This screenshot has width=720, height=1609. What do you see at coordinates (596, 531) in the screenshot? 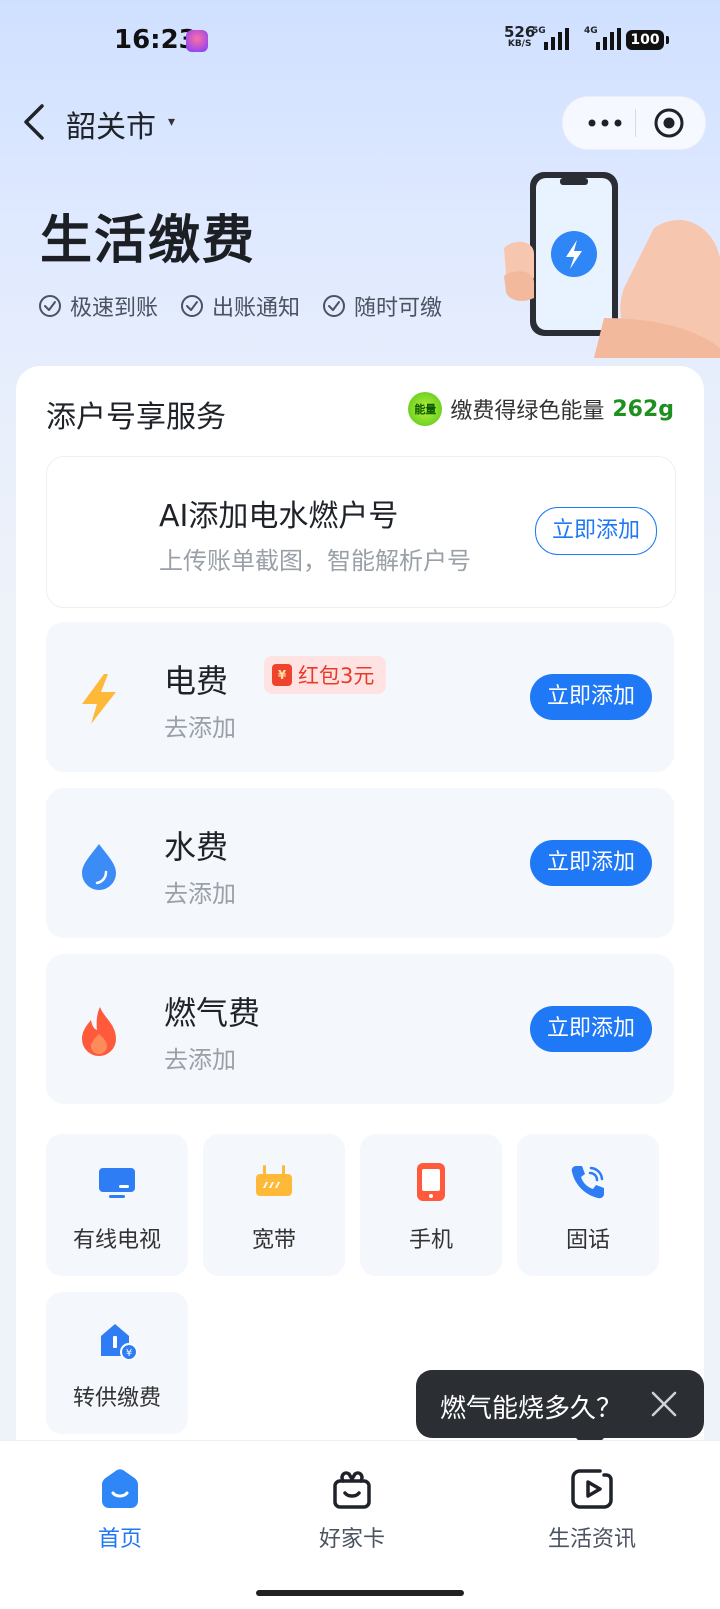
I see `ai-add-button: 立即添加` at bounding box center [596, 531].